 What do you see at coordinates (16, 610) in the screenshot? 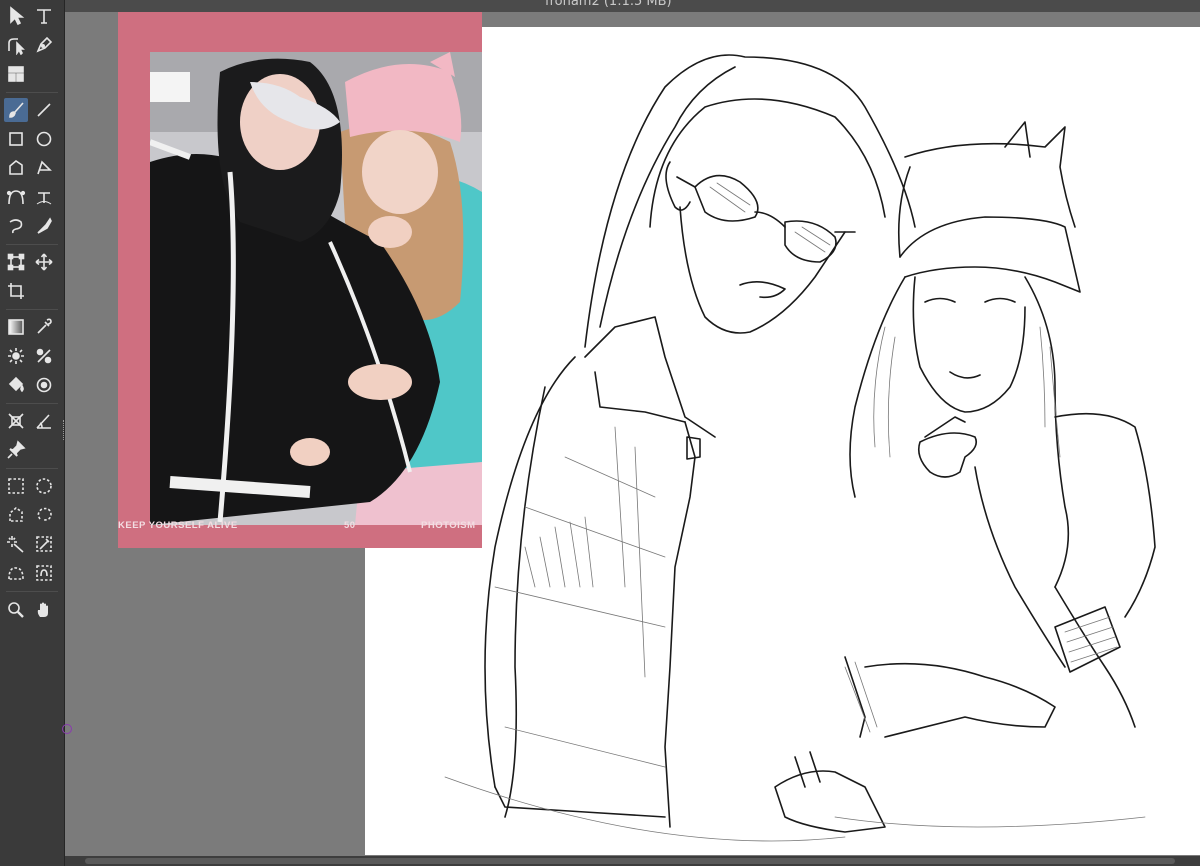
I see `magnifier-icon` at bounding box center [16, 610].